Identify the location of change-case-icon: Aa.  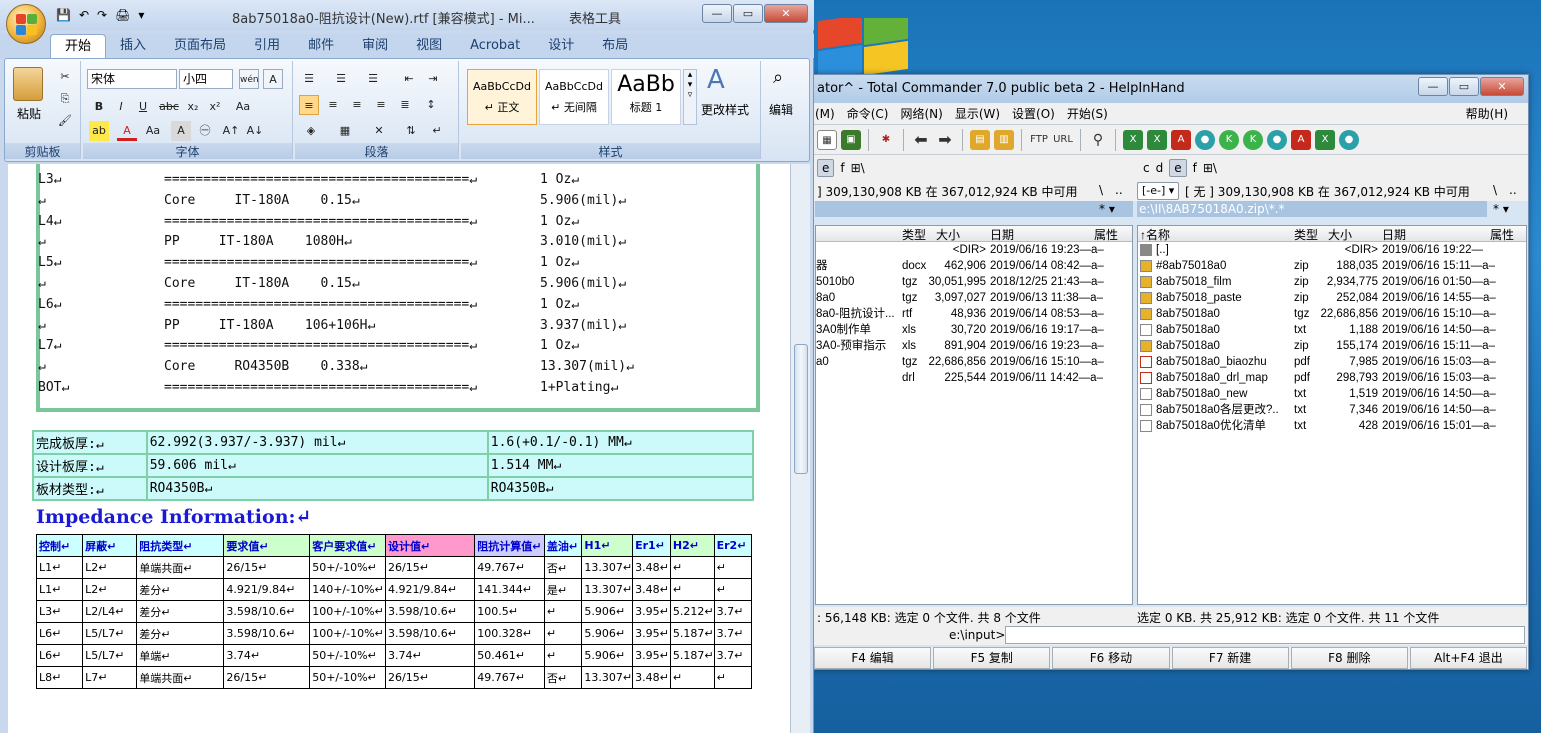
(153, 131).